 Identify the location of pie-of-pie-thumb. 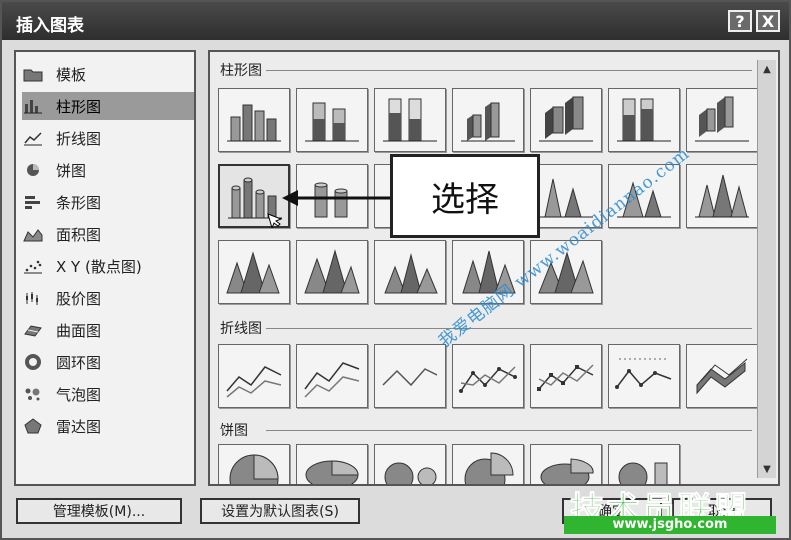
(410, 464).